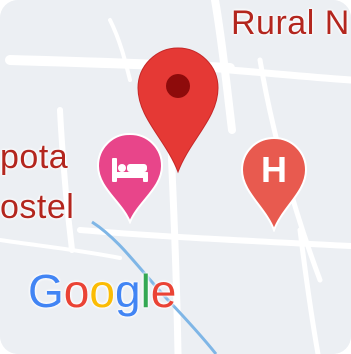 This screenshot has width=351, height=354. Describe the element at coordinates (178, 110) in the screenshot. I see `location-pin-icon` at that location.